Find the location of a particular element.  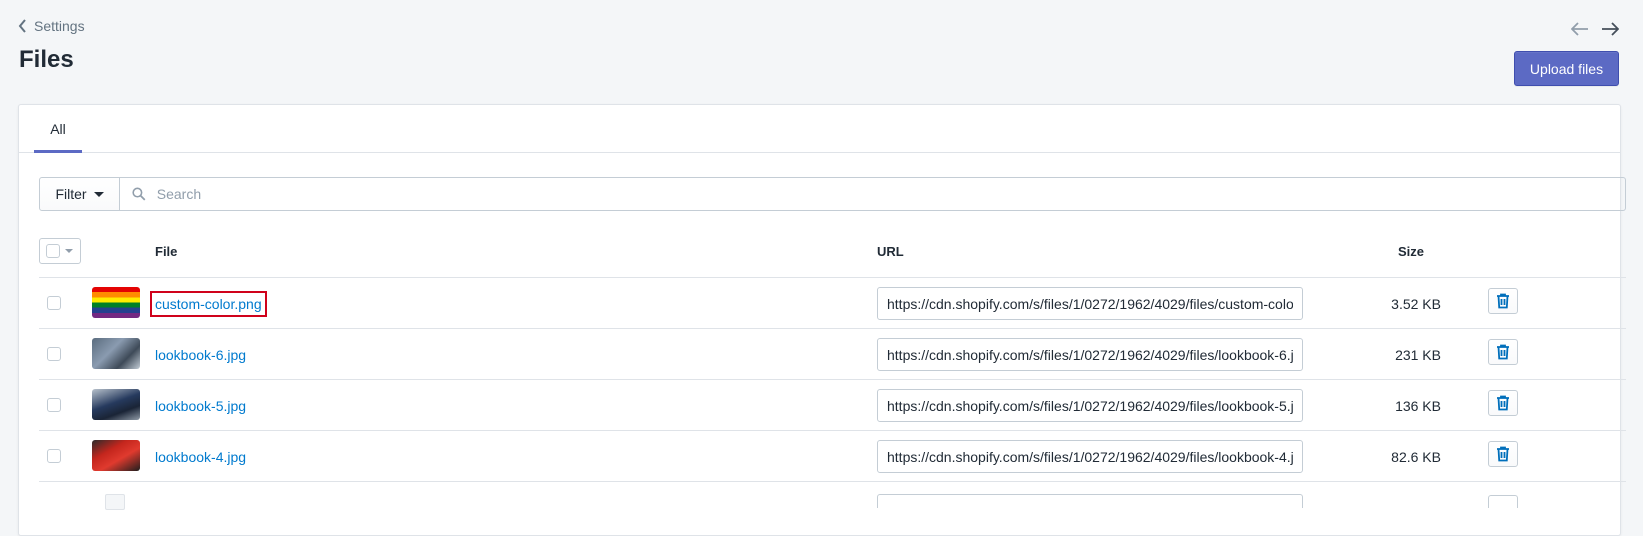

search-field is located at coordinates (873, 194).